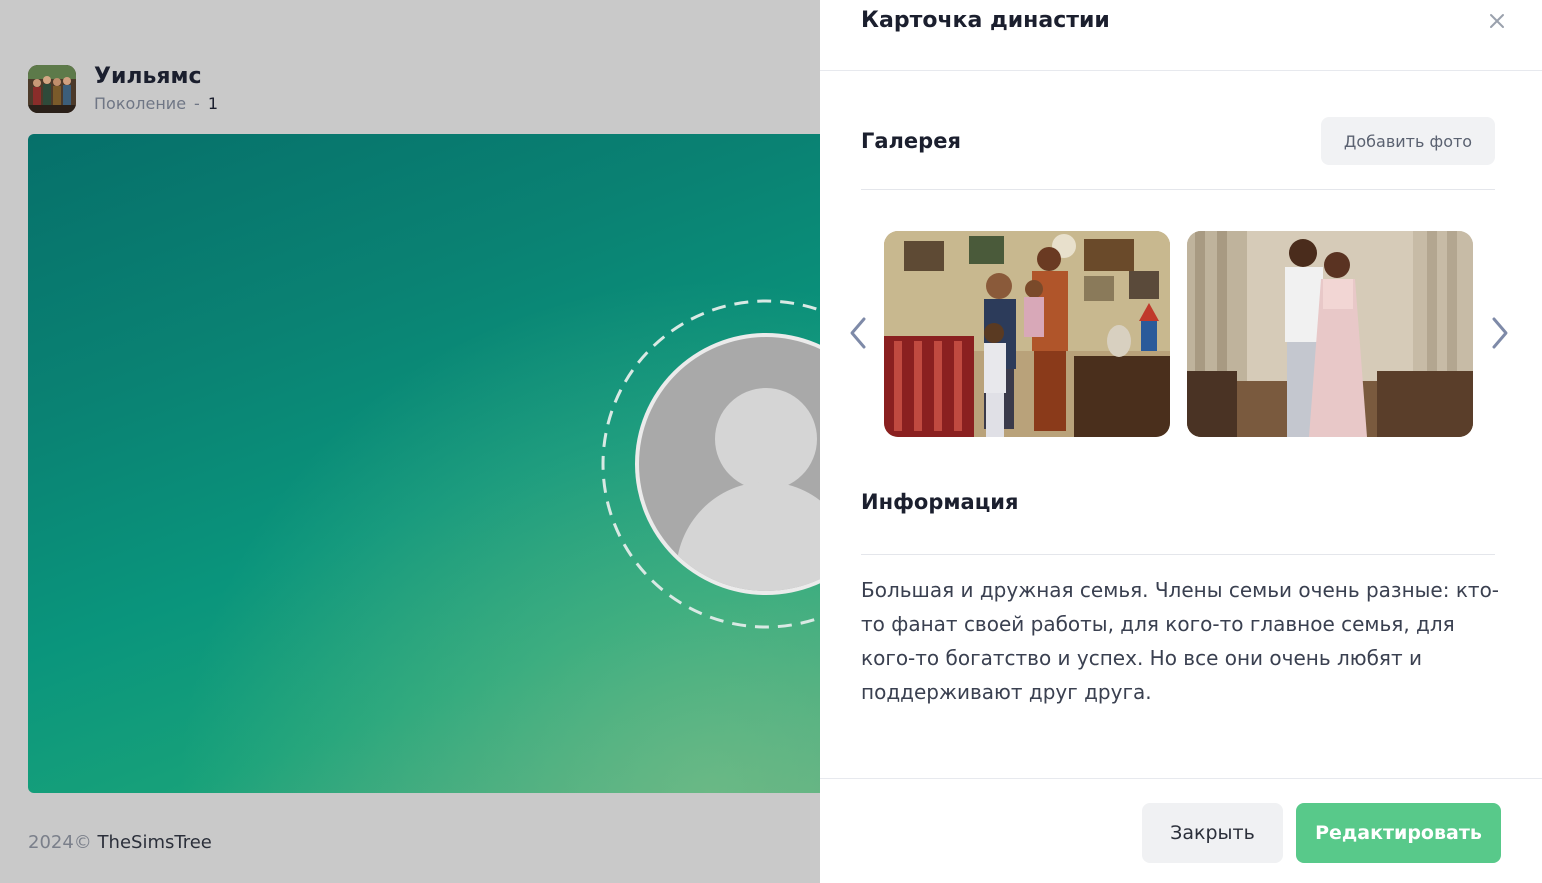  Describe the element at coordinates (911, 141) in the screenshot. I see `gallery-title: Галерея` at that location.